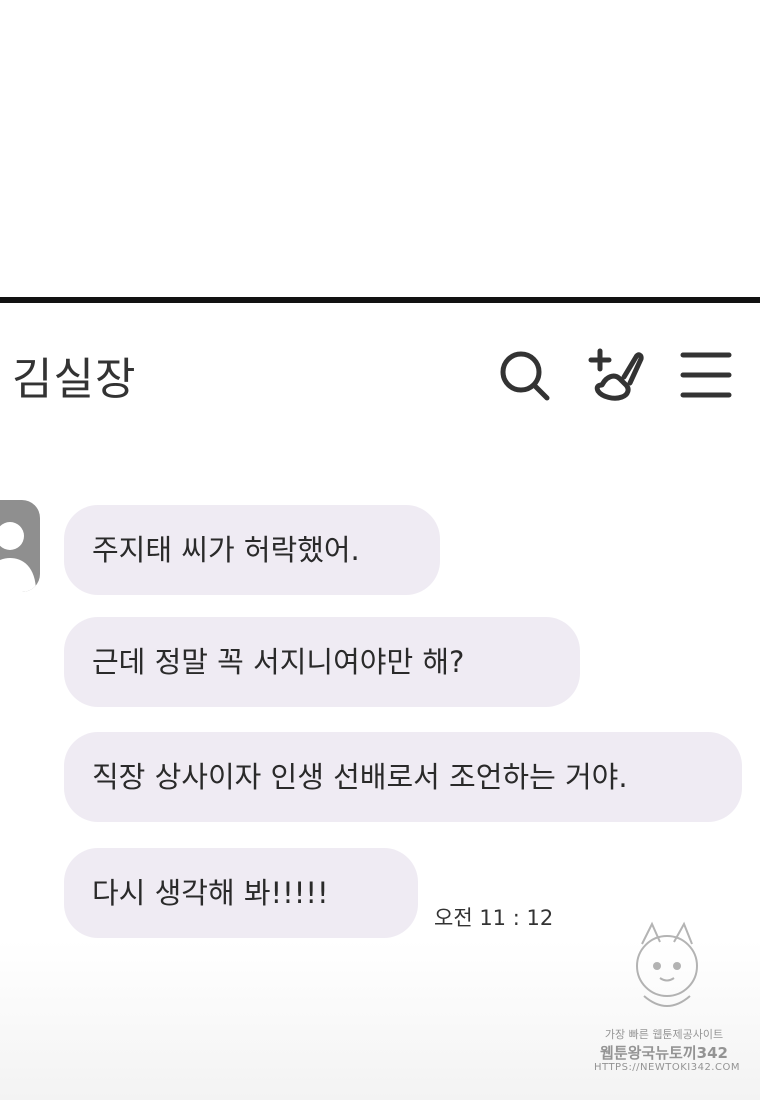 The width and height of the screenshot is (760, 1100). I want to click on message-timestamp: 오전 11 : 12, so click(494, 918).